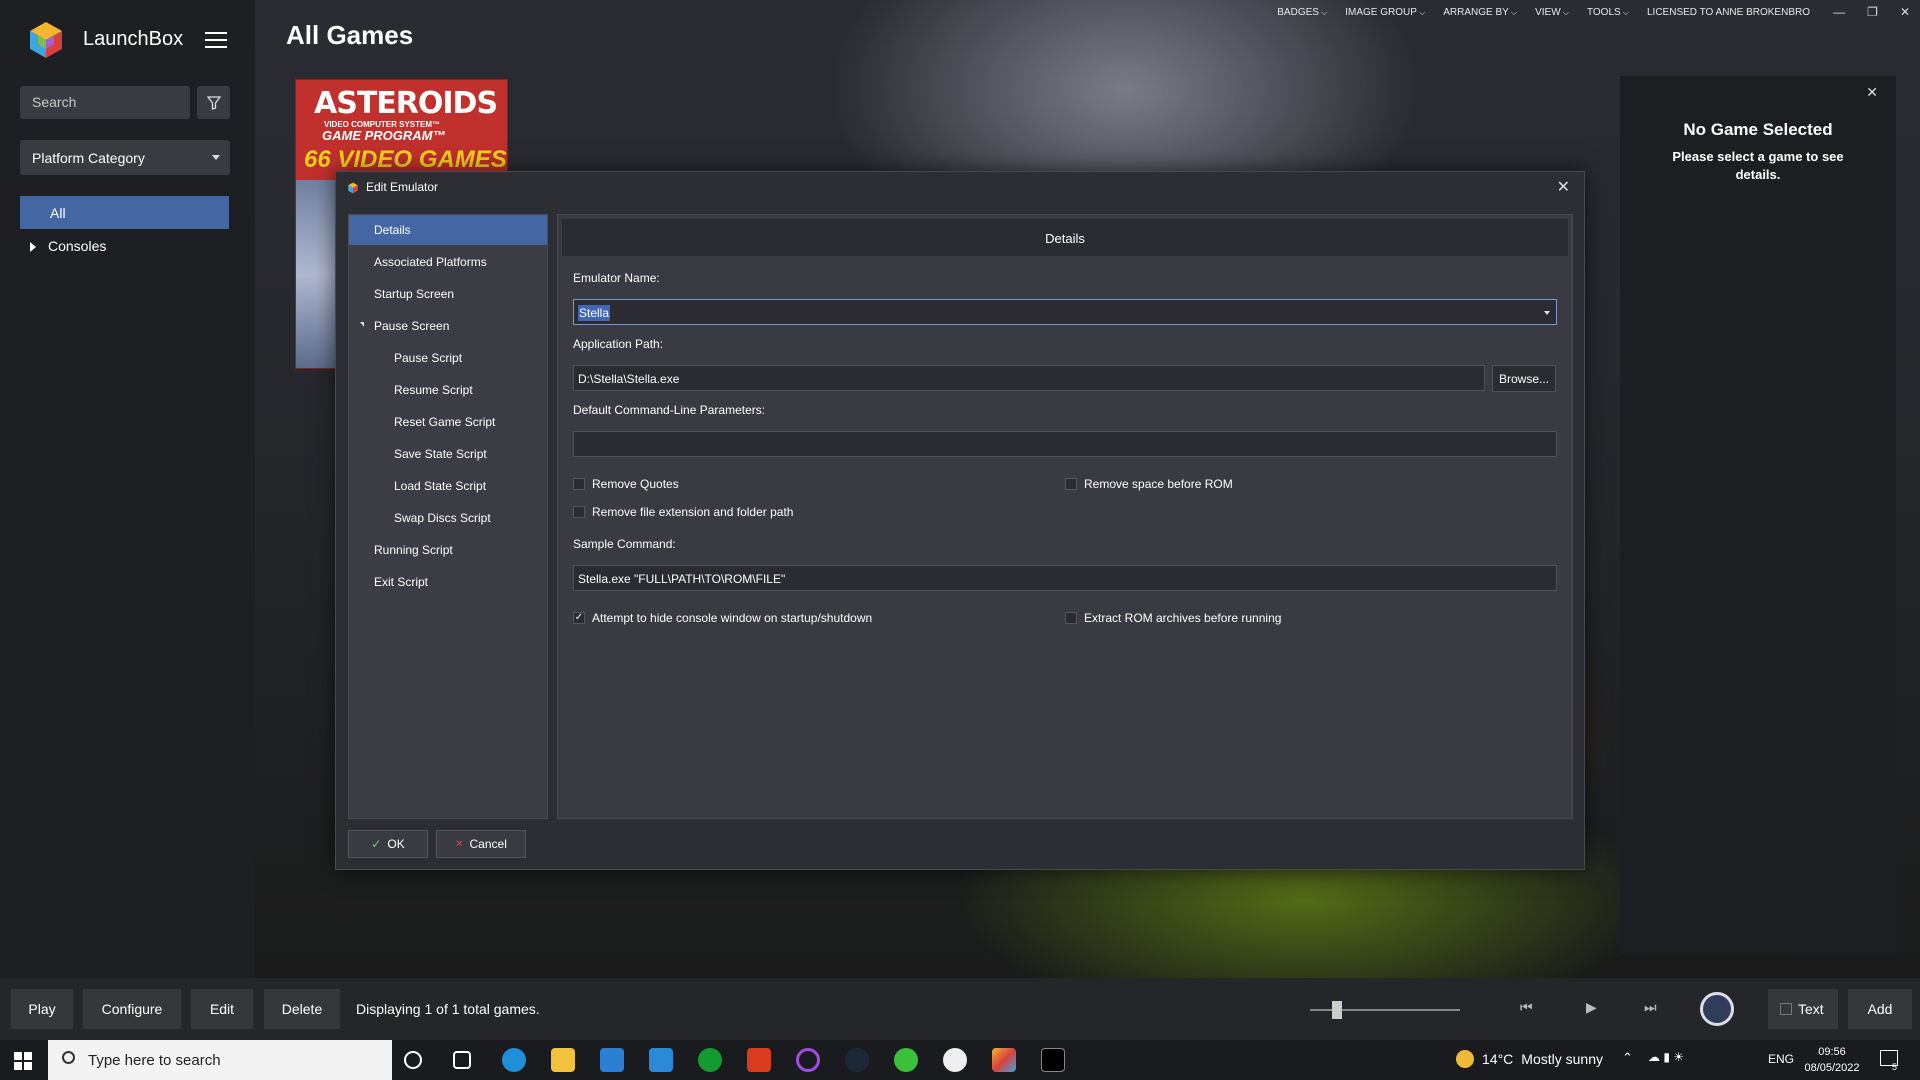 The height and width of the screenshot is (1080, 1920). What do you see at coordinates (481, 844) in the screenshot?
I see `cancel-button: ✕ Cancel` at bounding box center [481, 844].